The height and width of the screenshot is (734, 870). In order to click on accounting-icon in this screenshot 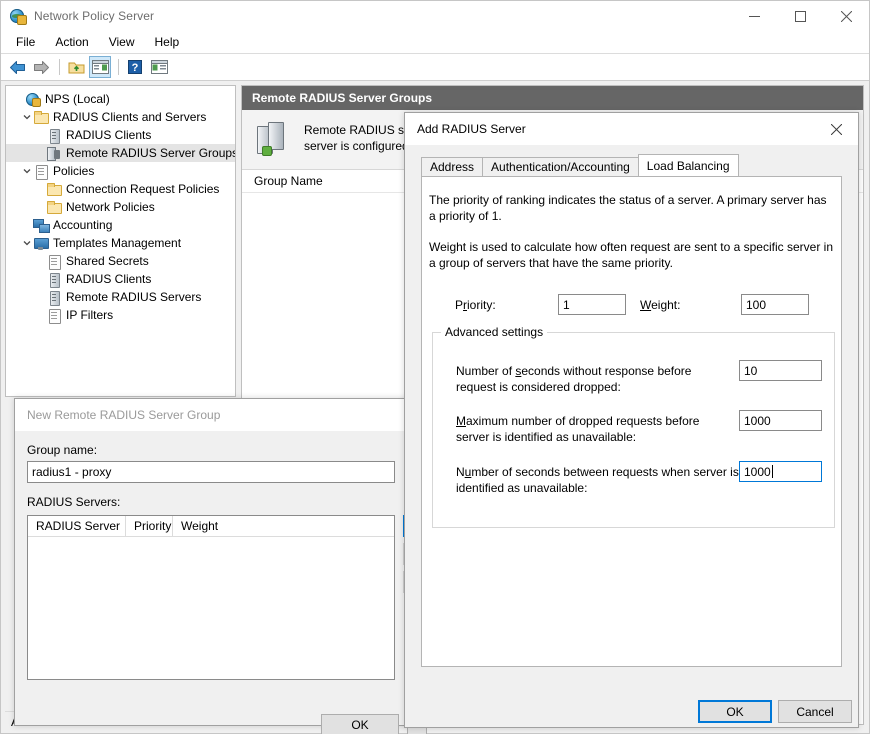, I will do `click(41, 225)`.